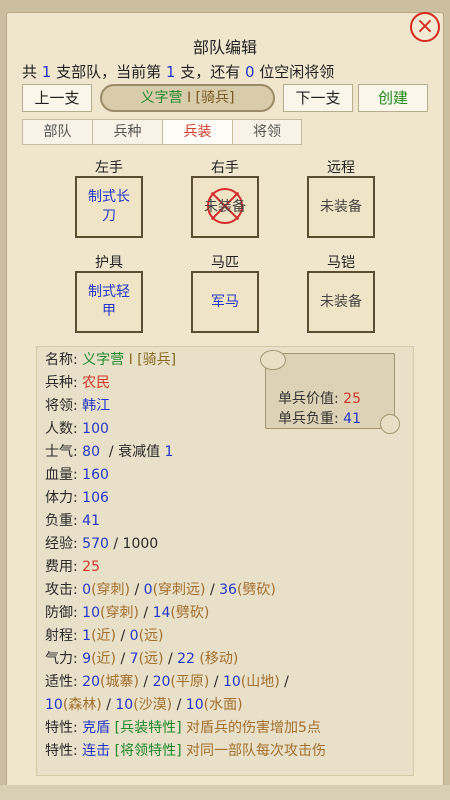 This screenshot has height=800, width=450. I want to click on right-hand-slot: 未装备, so click(225, 207).